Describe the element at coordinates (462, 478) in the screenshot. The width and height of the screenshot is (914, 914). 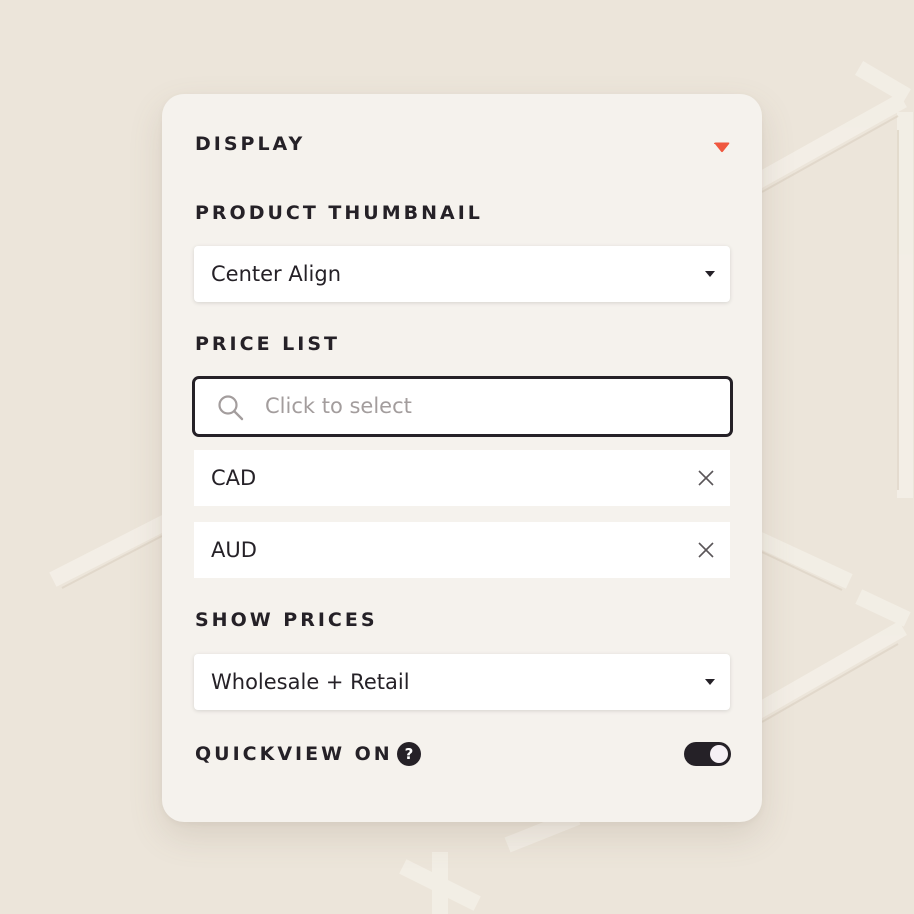
I see `price-list-item-cad: CAD` at that location.